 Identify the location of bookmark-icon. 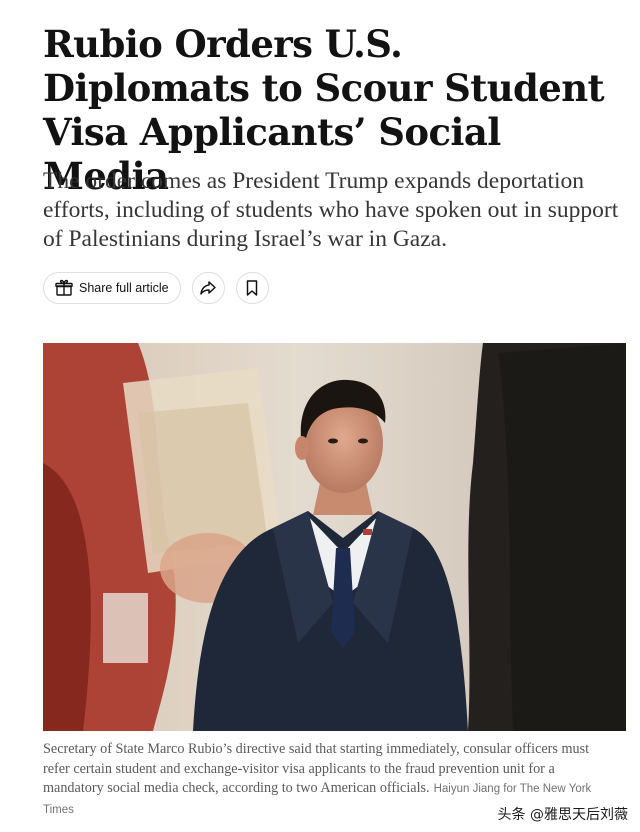
(252, 288).